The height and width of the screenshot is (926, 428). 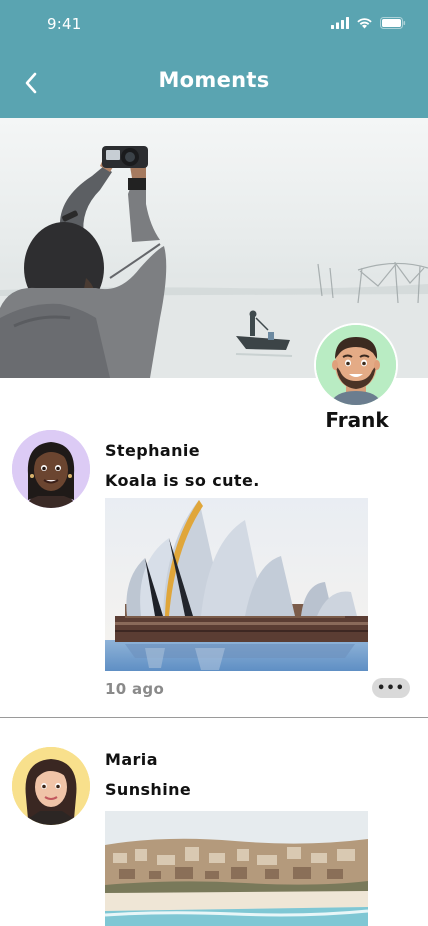 I want to click on opera-house-image, so click(x=236, y=584).